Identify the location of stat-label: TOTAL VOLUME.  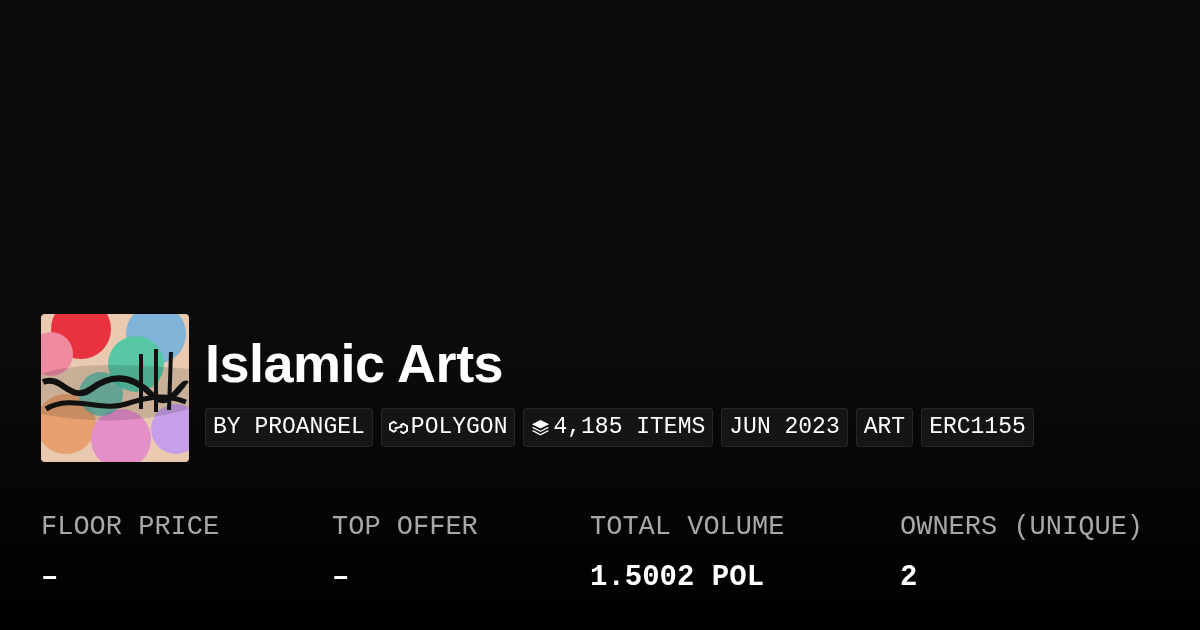
(688, 527).